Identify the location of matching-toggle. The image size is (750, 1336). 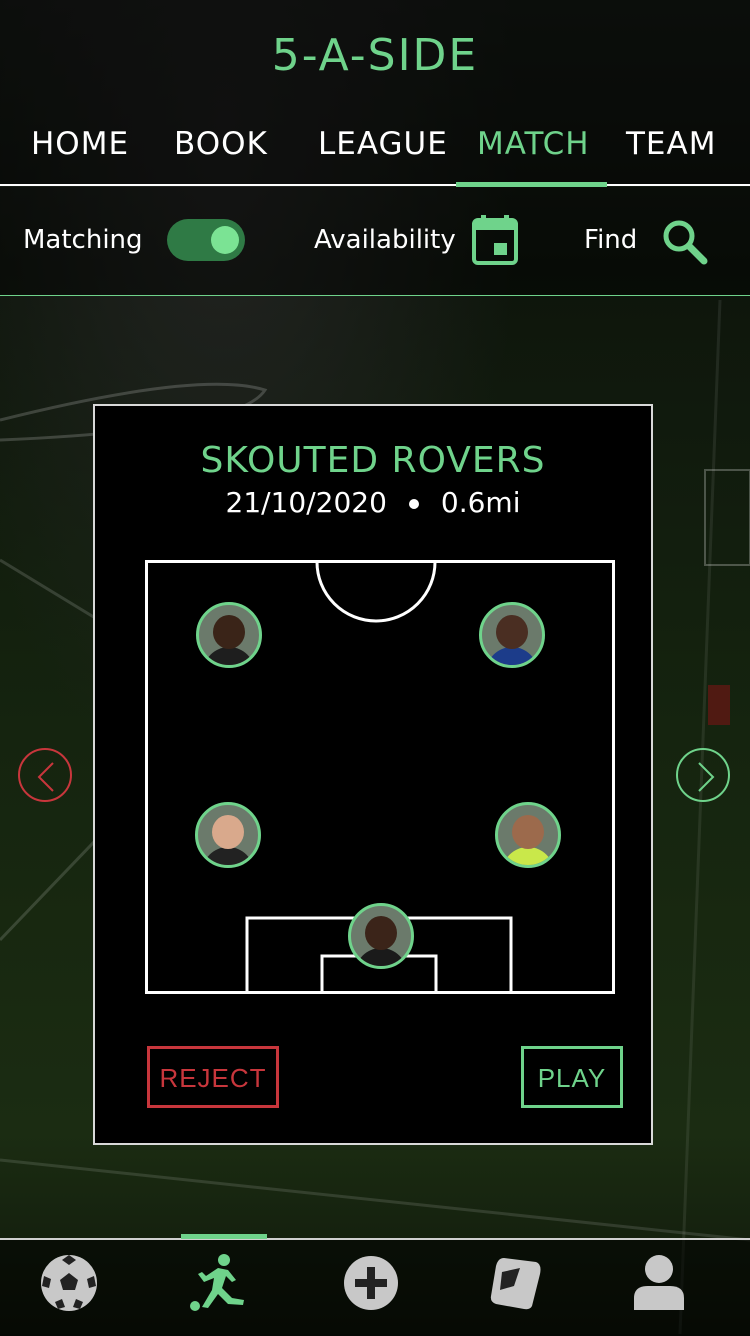
(206, 240).